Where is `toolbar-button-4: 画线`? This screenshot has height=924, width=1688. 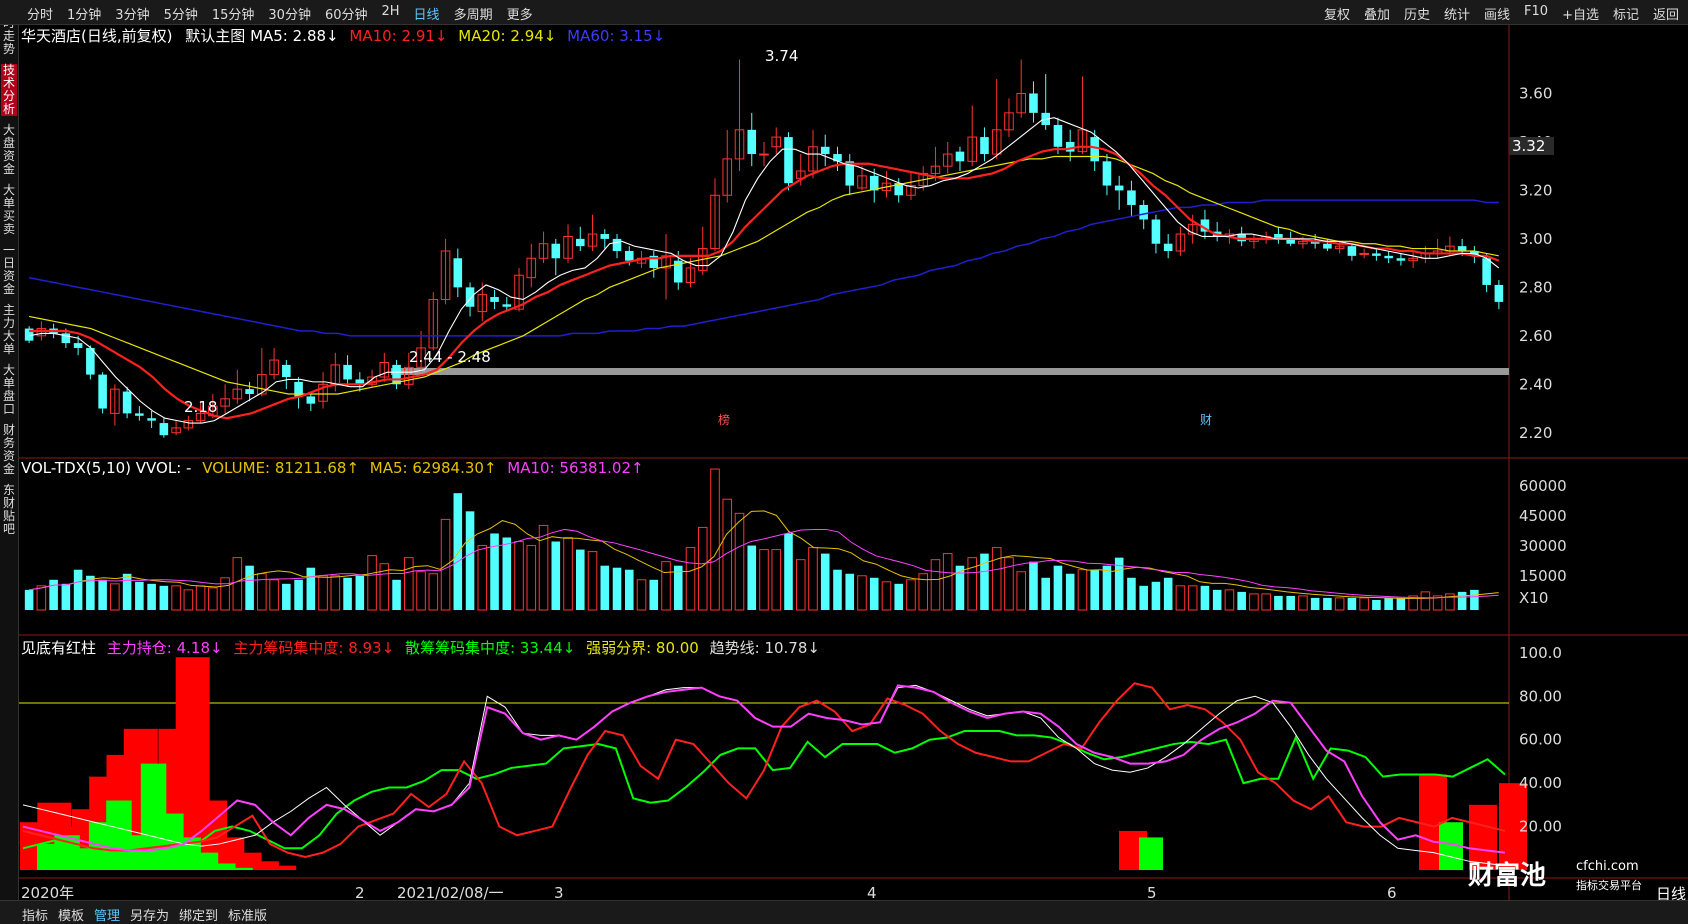
toolbar-button-4: 画线 is located at coordinates (1497, 13).